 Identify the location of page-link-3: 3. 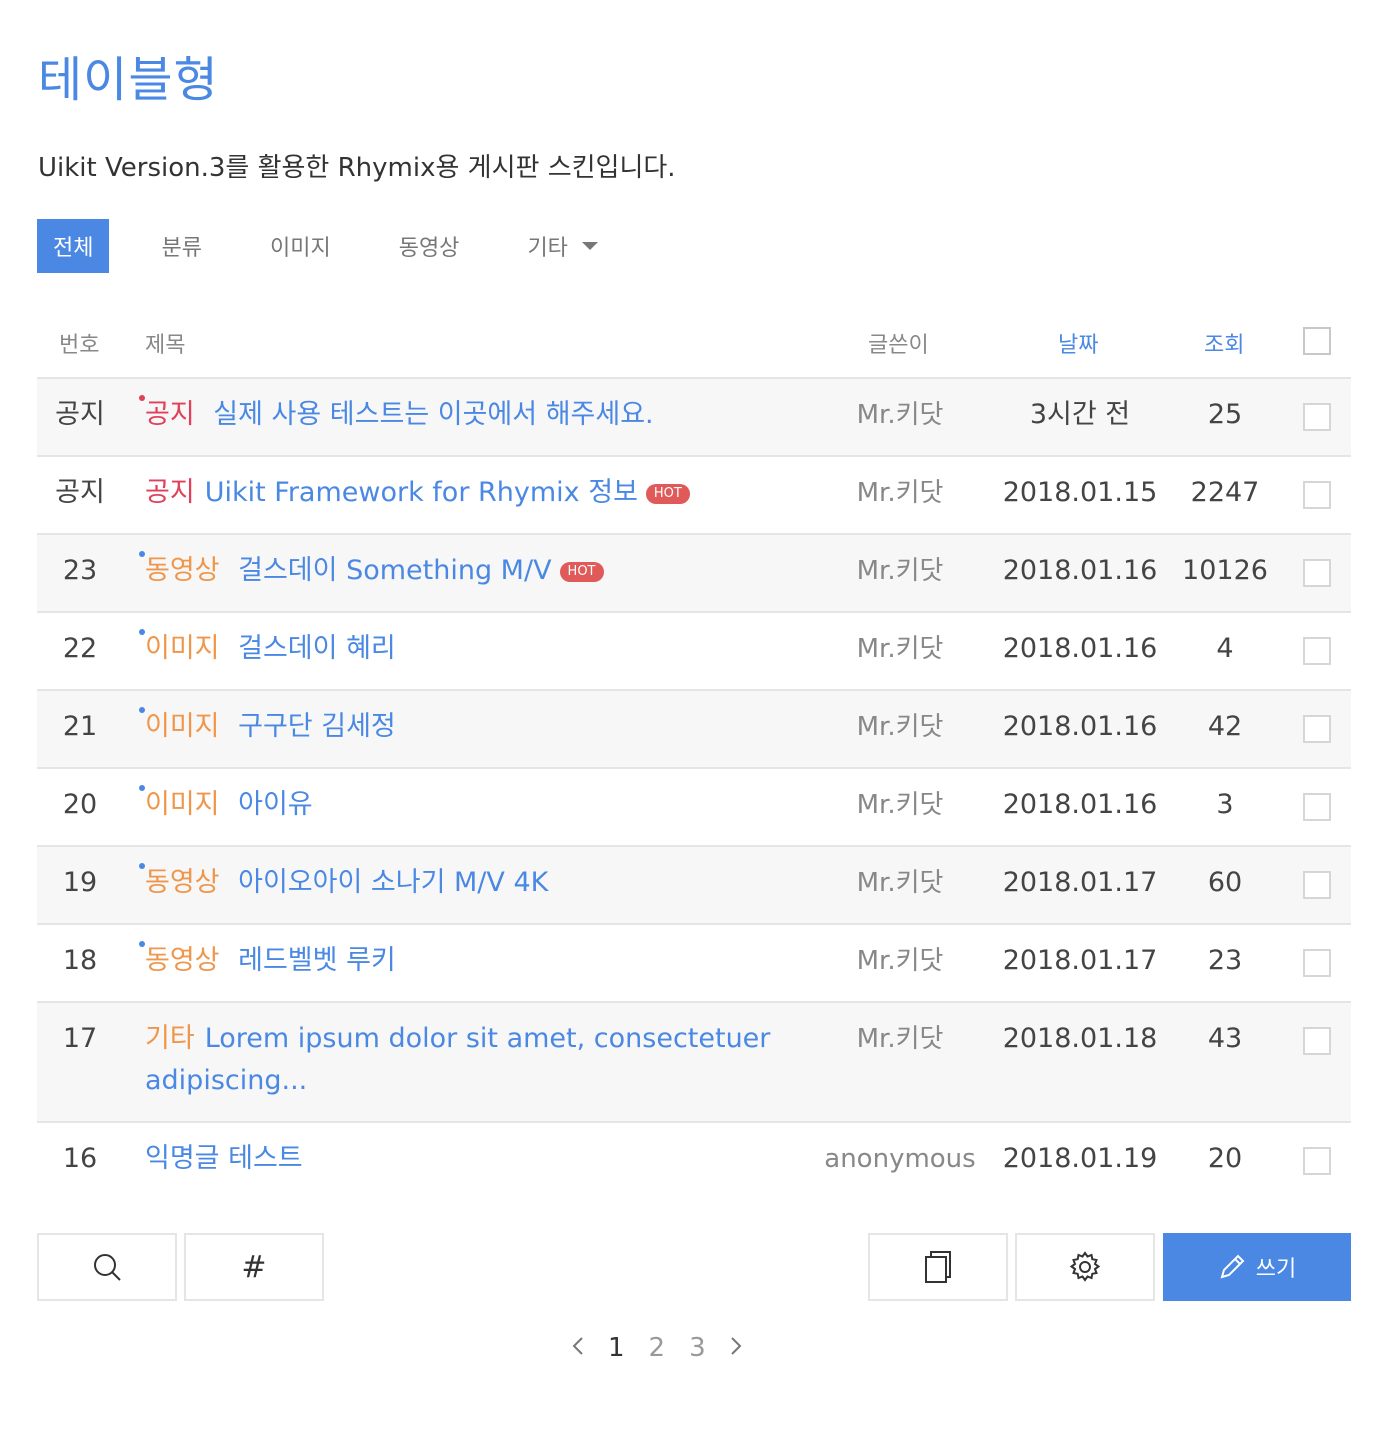
(697, 1348).